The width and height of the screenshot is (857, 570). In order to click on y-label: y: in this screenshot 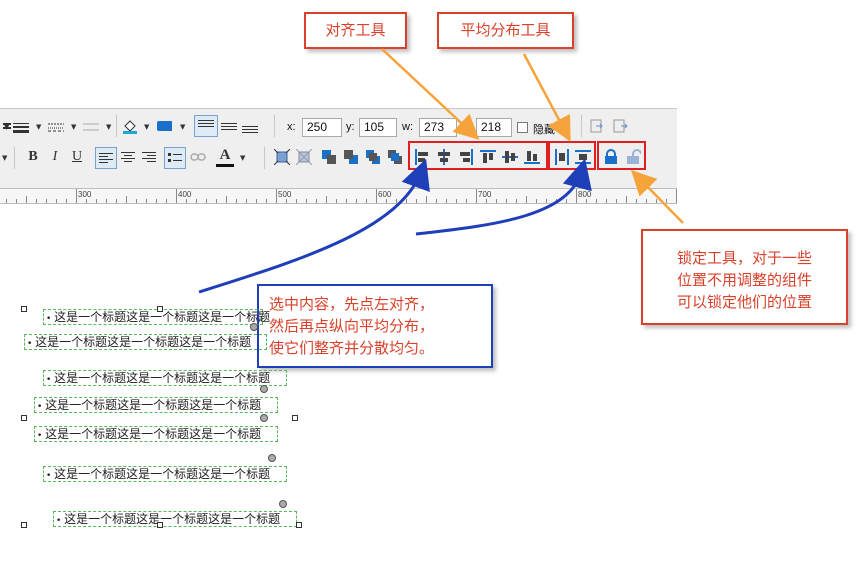, I will do `click(350, 127)`.